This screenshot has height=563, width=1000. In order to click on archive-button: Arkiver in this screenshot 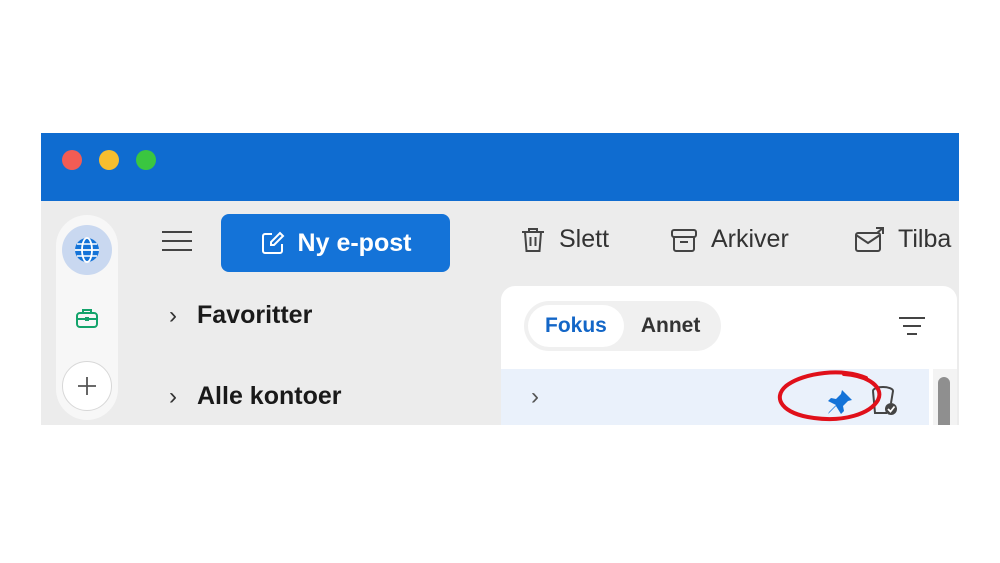, I will do `click(729, 239)`.